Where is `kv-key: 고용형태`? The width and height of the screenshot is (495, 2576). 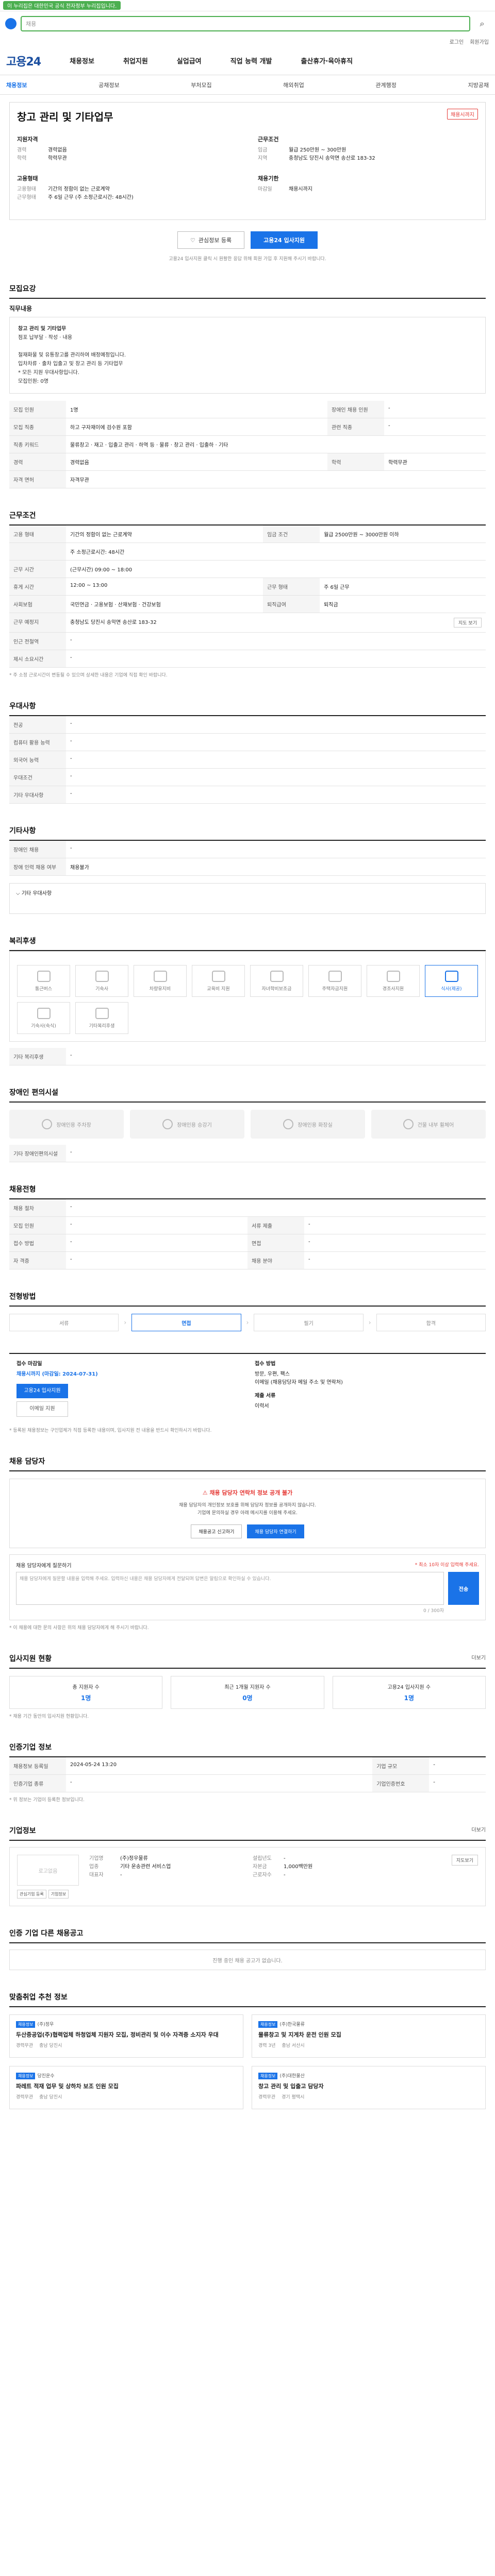
kv-key: 고용형태 is located at coordinates (27, 189).